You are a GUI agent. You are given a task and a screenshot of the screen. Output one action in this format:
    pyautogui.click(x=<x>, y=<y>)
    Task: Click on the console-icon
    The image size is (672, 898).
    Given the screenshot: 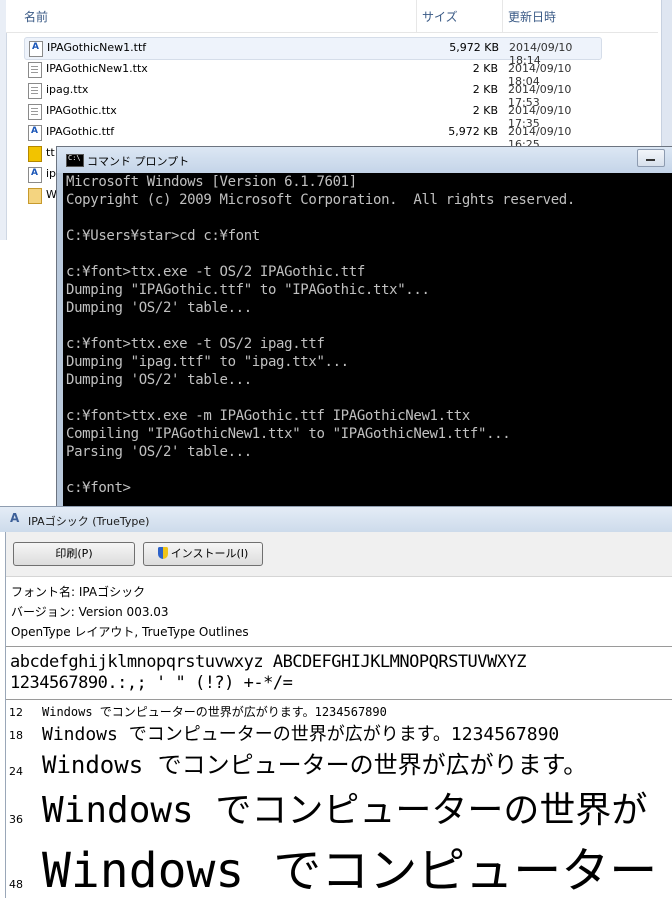 What is the action you would take?
    pyautogui.click(x=75, y=160)
    